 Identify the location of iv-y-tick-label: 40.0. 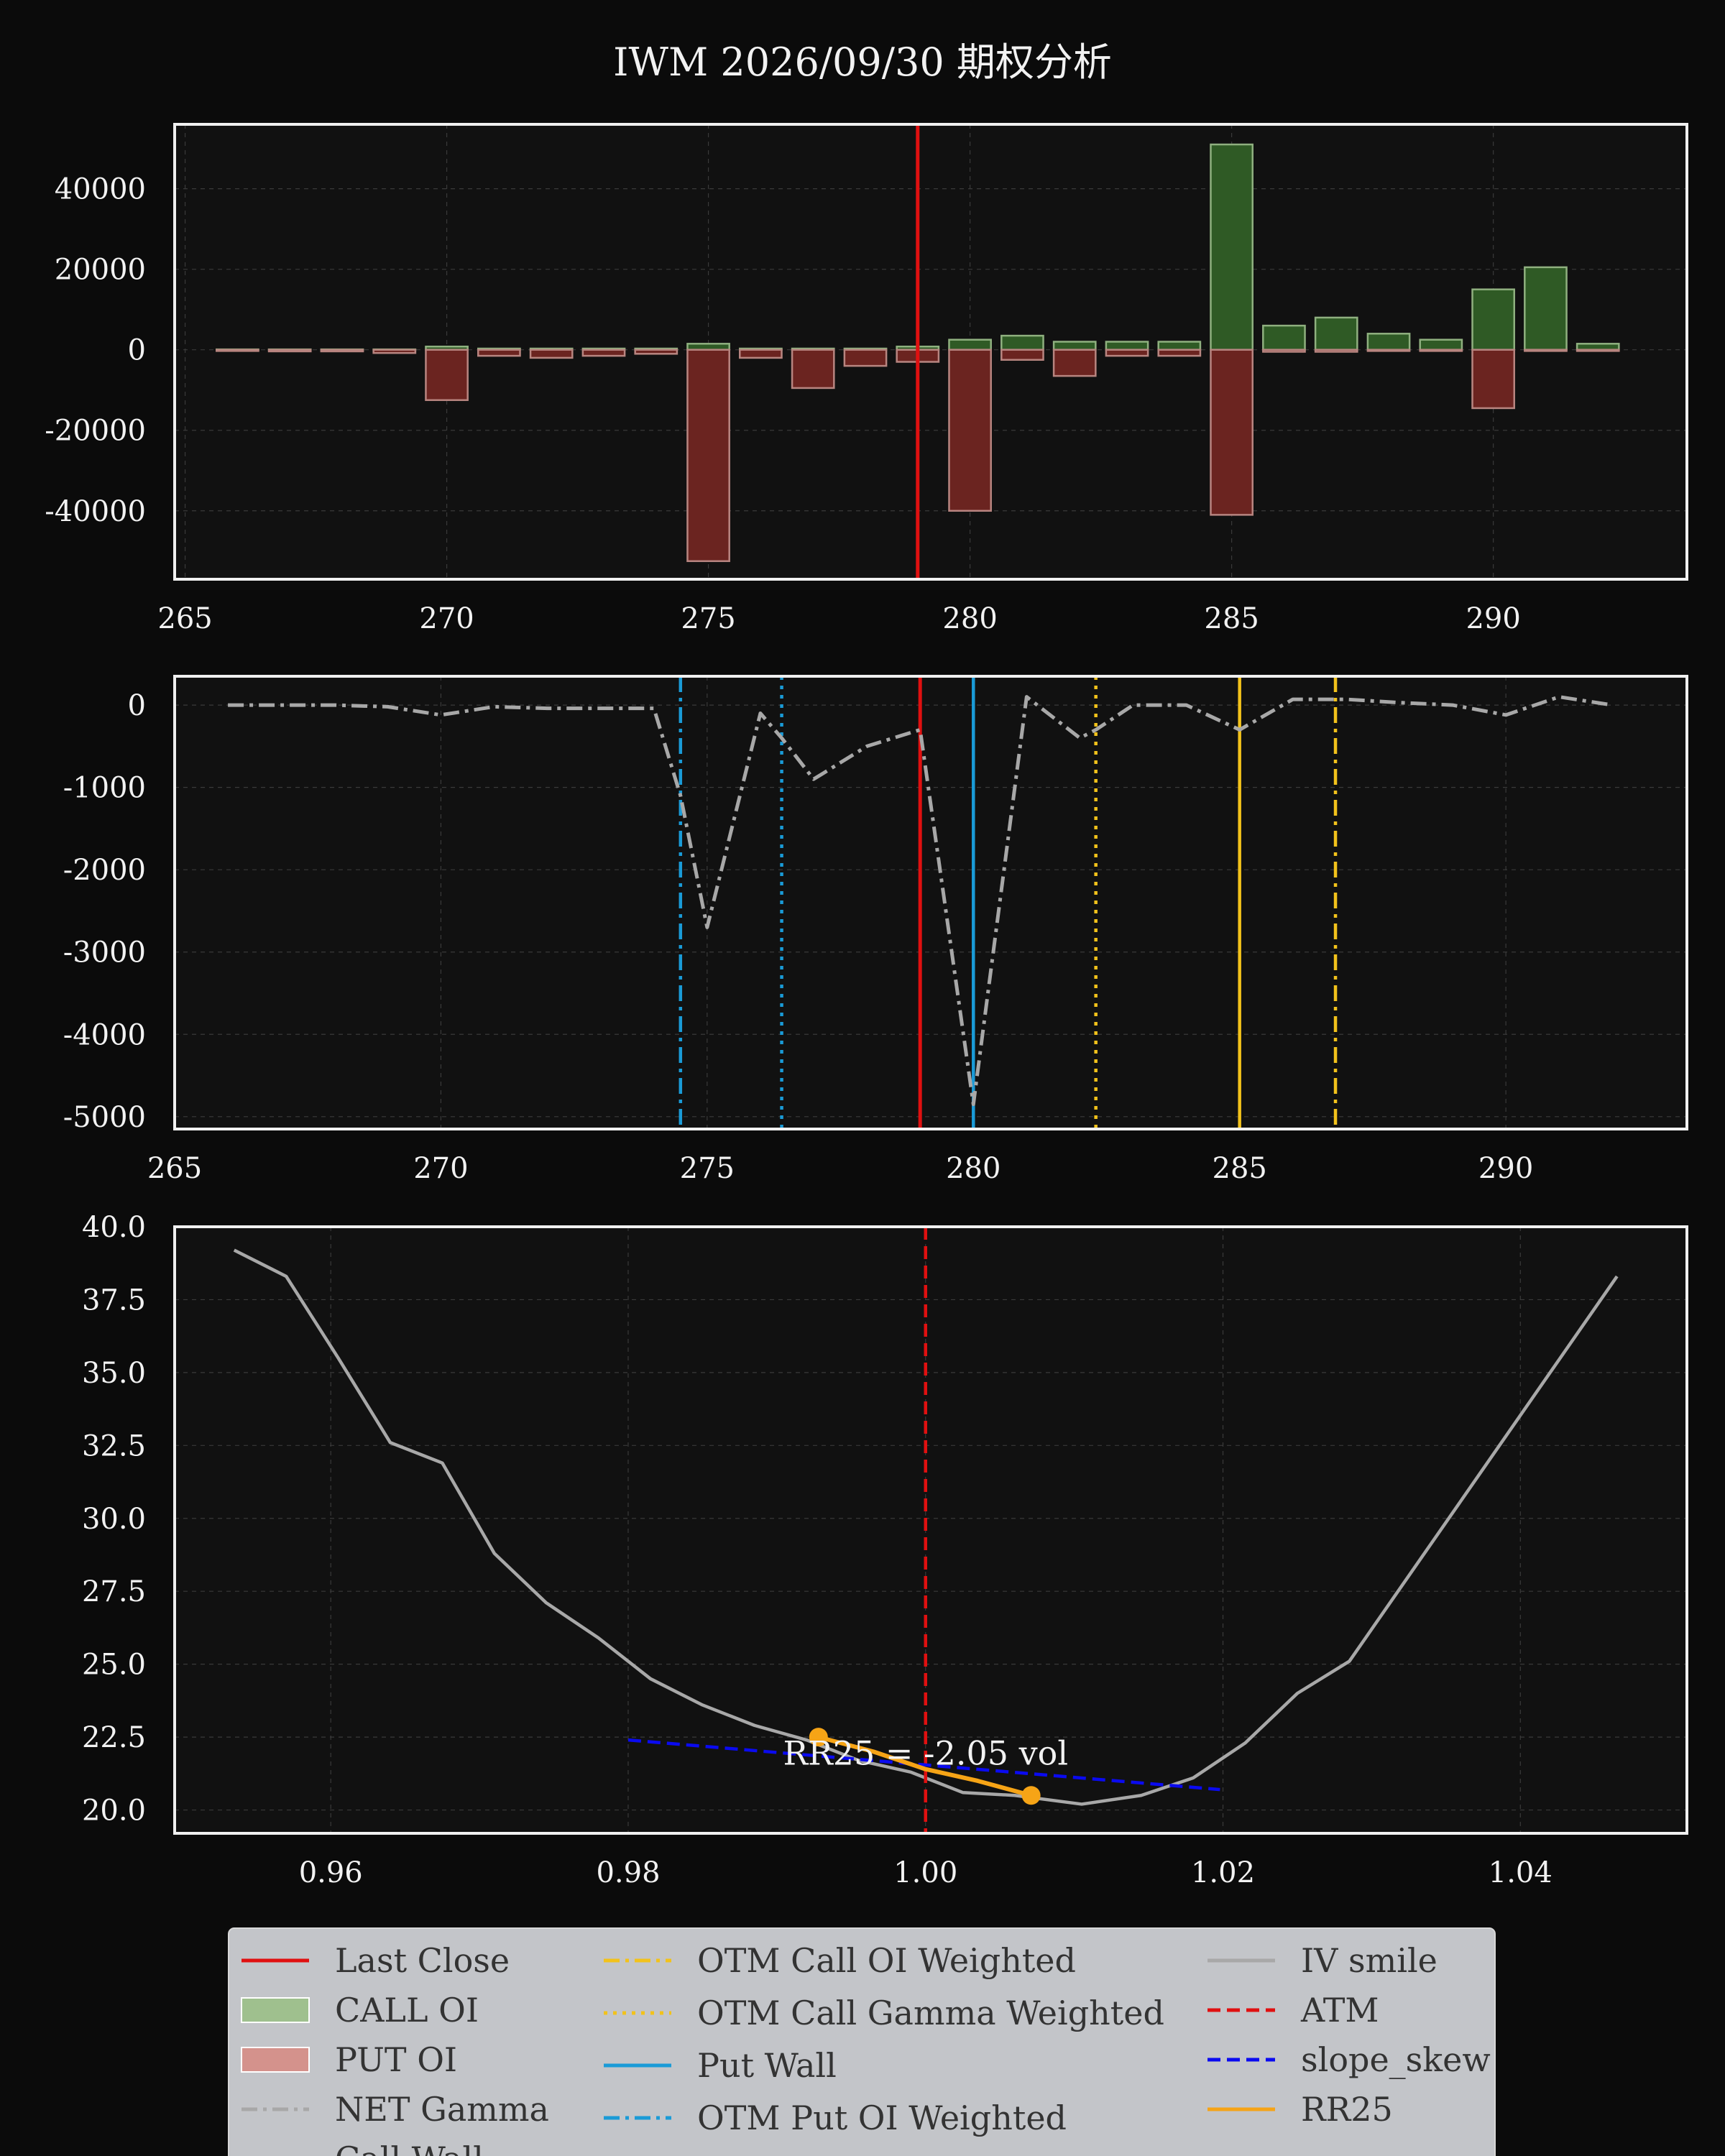
(114, 1227).